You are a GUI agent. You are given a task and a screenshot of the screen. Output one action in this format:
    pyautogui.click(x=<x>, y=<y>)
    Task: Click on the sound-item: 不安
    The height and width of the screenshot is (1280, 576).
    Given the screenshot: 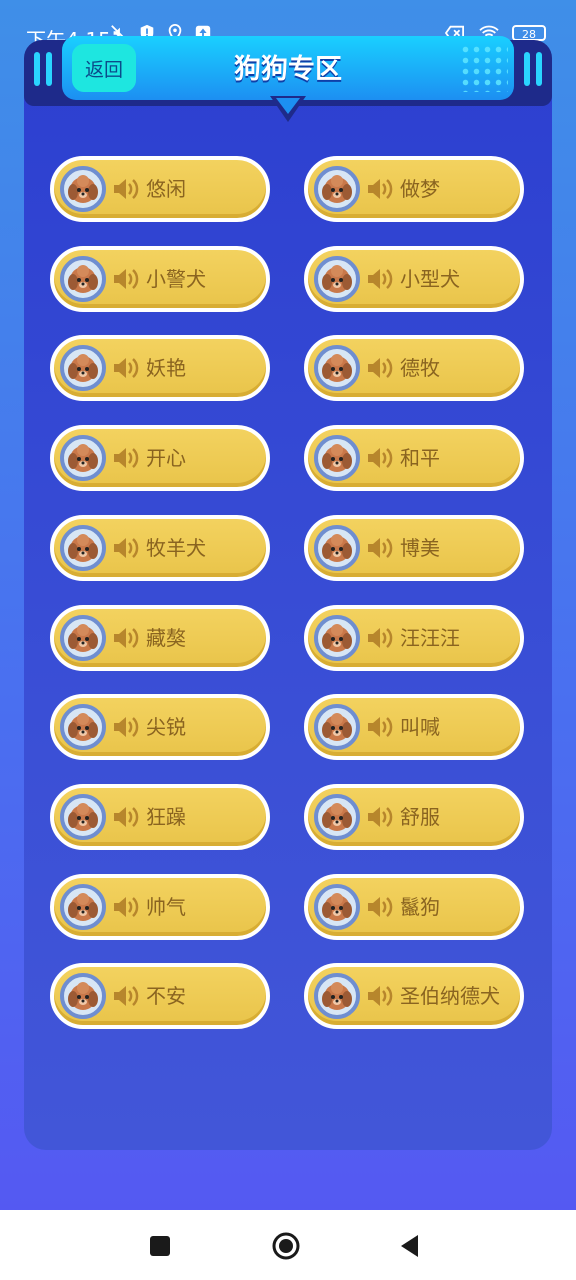 What is the action you would take?
    pyautogui.click(x=160, y=996)
    